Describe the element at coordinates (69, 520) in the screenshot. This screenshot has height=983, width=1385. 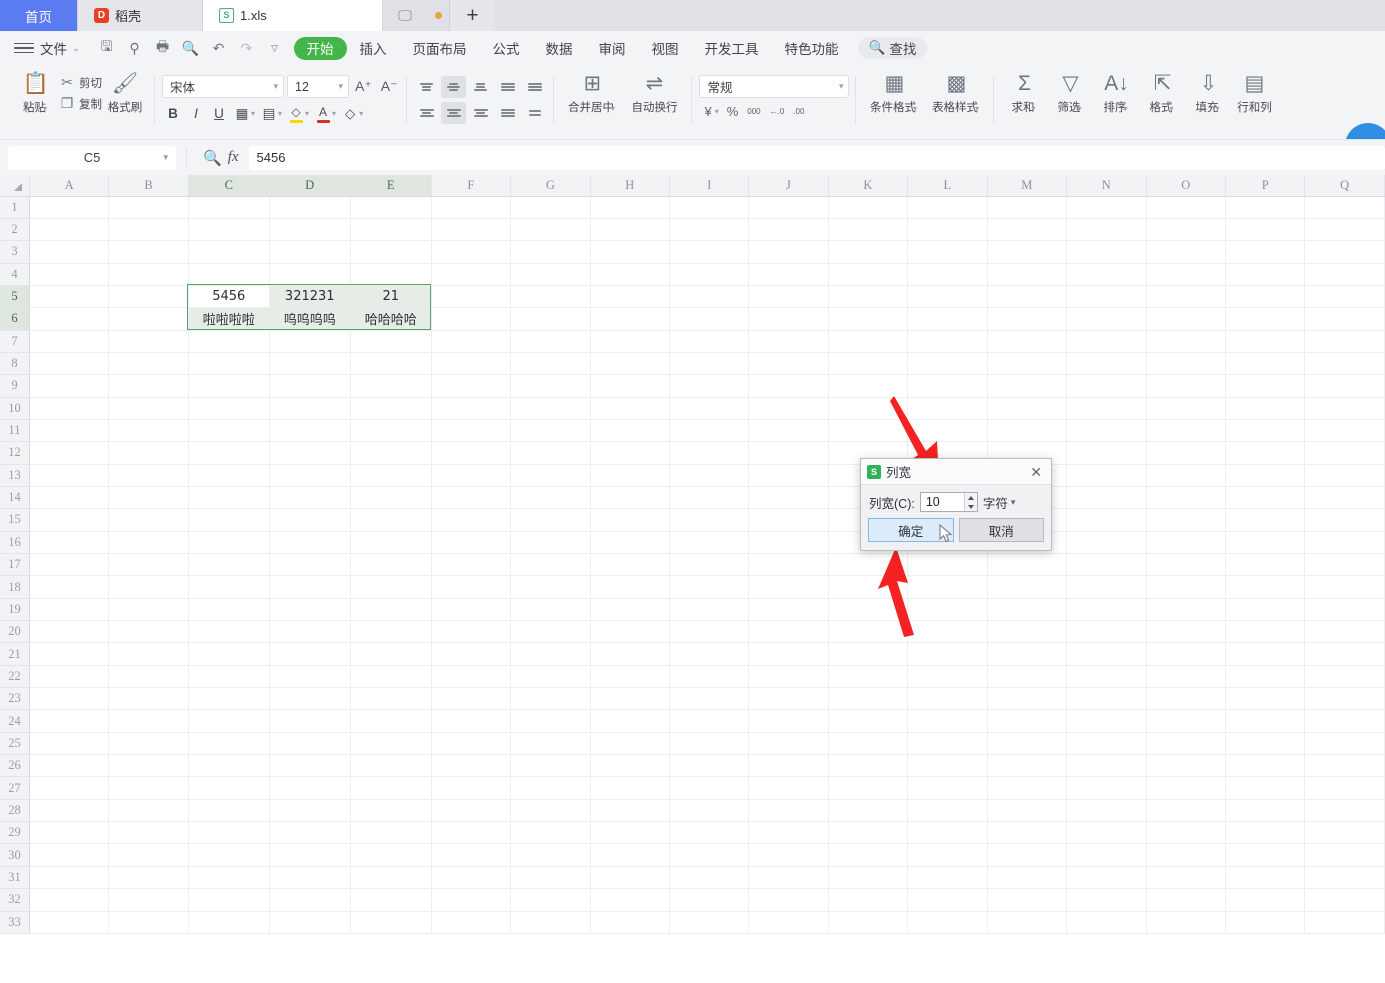
I see `cell-a15` at that location.